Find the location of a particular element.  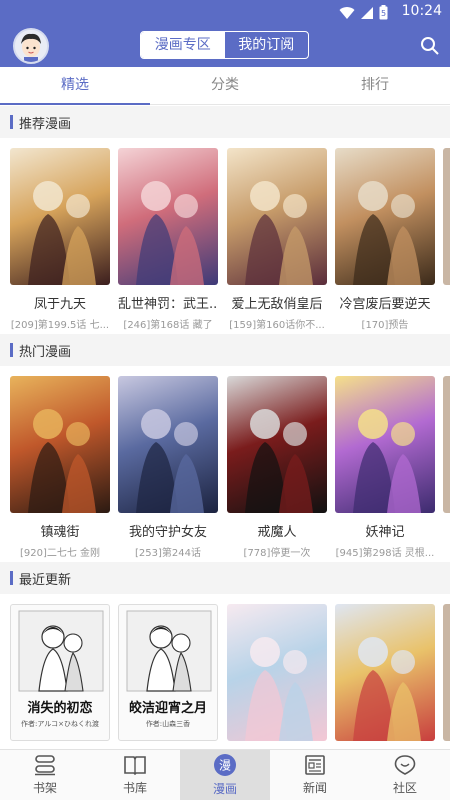

manga-icon-glyph: 漫 is located at coordinates (225, 766).